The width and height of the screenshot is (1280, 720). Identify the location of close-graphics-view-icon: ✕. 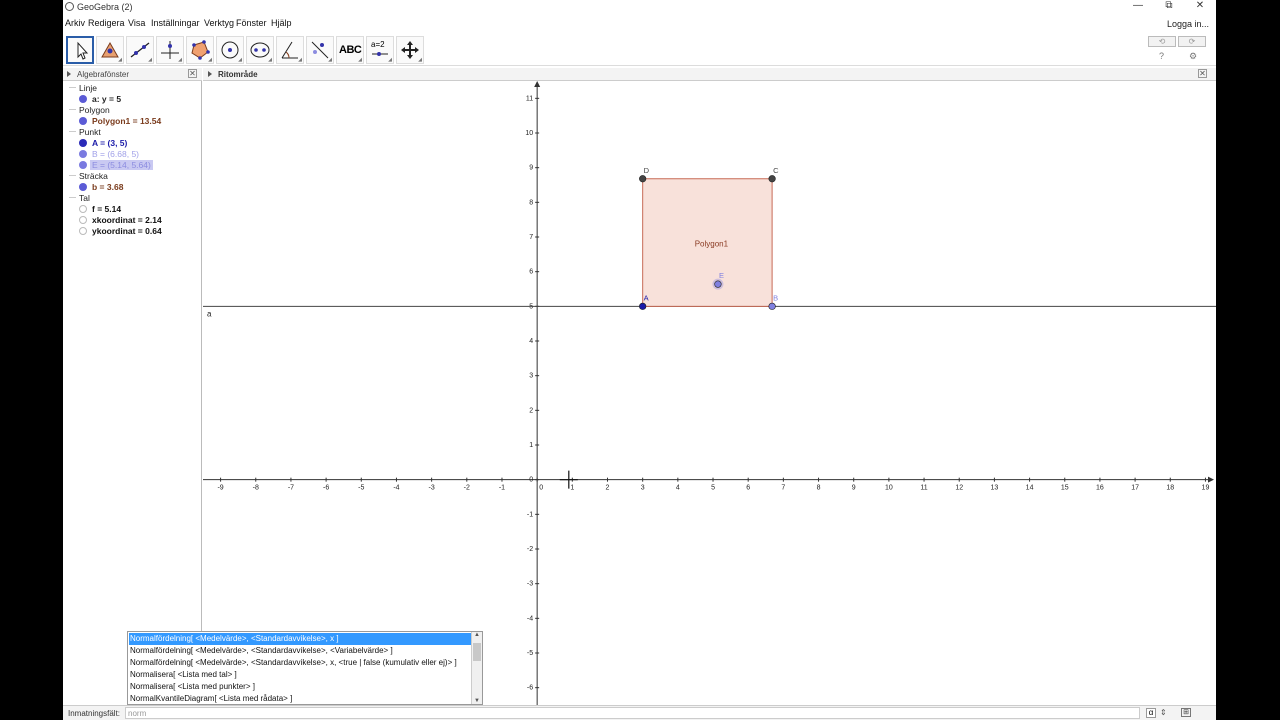
(1202, 73).